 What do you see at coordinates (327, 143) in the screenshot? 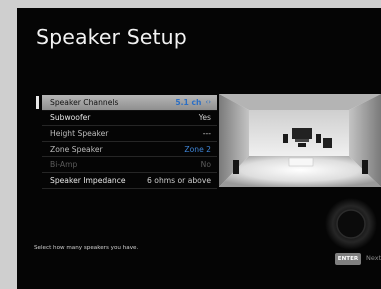
I see `subwoofer-icon` at bounding box center [327, 143].